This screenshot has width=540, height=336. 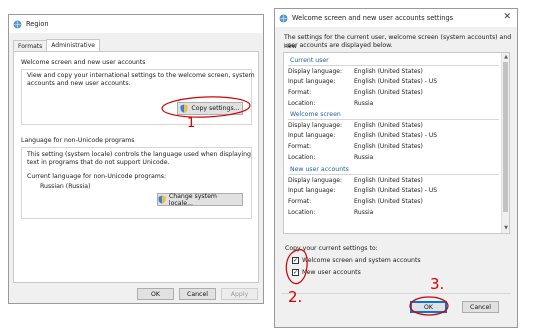 What do you see at coordinates (338, 45) in the screenshot?
I see `settings-intro-2: user accounts are displayed below.` at bounding box center [338, 45].